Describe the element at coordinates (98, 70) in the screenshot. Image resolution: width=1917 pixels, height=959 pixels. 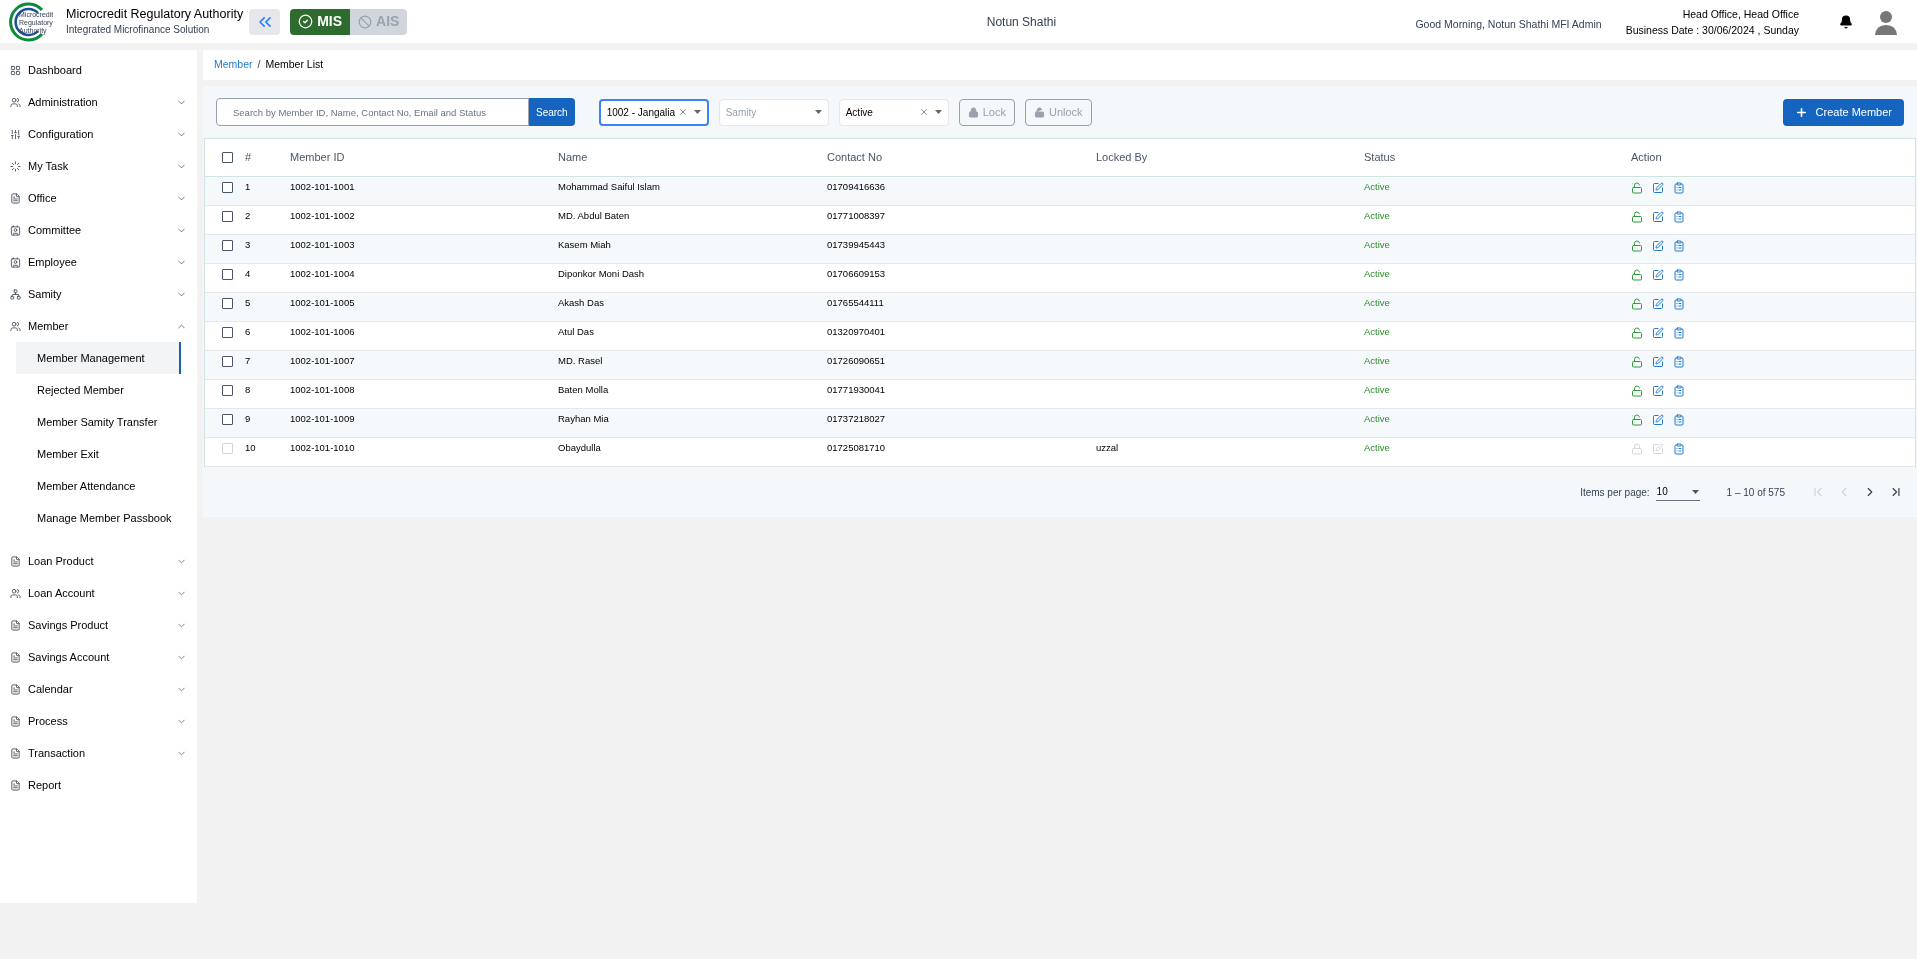
I see `sidebar-item: Dashboard` at that location.